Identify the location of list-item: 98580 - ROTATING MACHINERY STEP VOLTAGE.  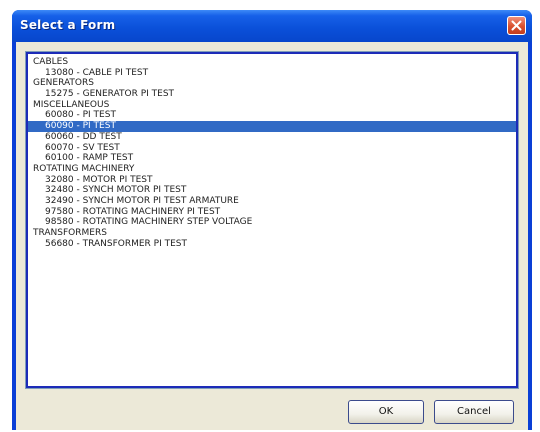
(272, 222).